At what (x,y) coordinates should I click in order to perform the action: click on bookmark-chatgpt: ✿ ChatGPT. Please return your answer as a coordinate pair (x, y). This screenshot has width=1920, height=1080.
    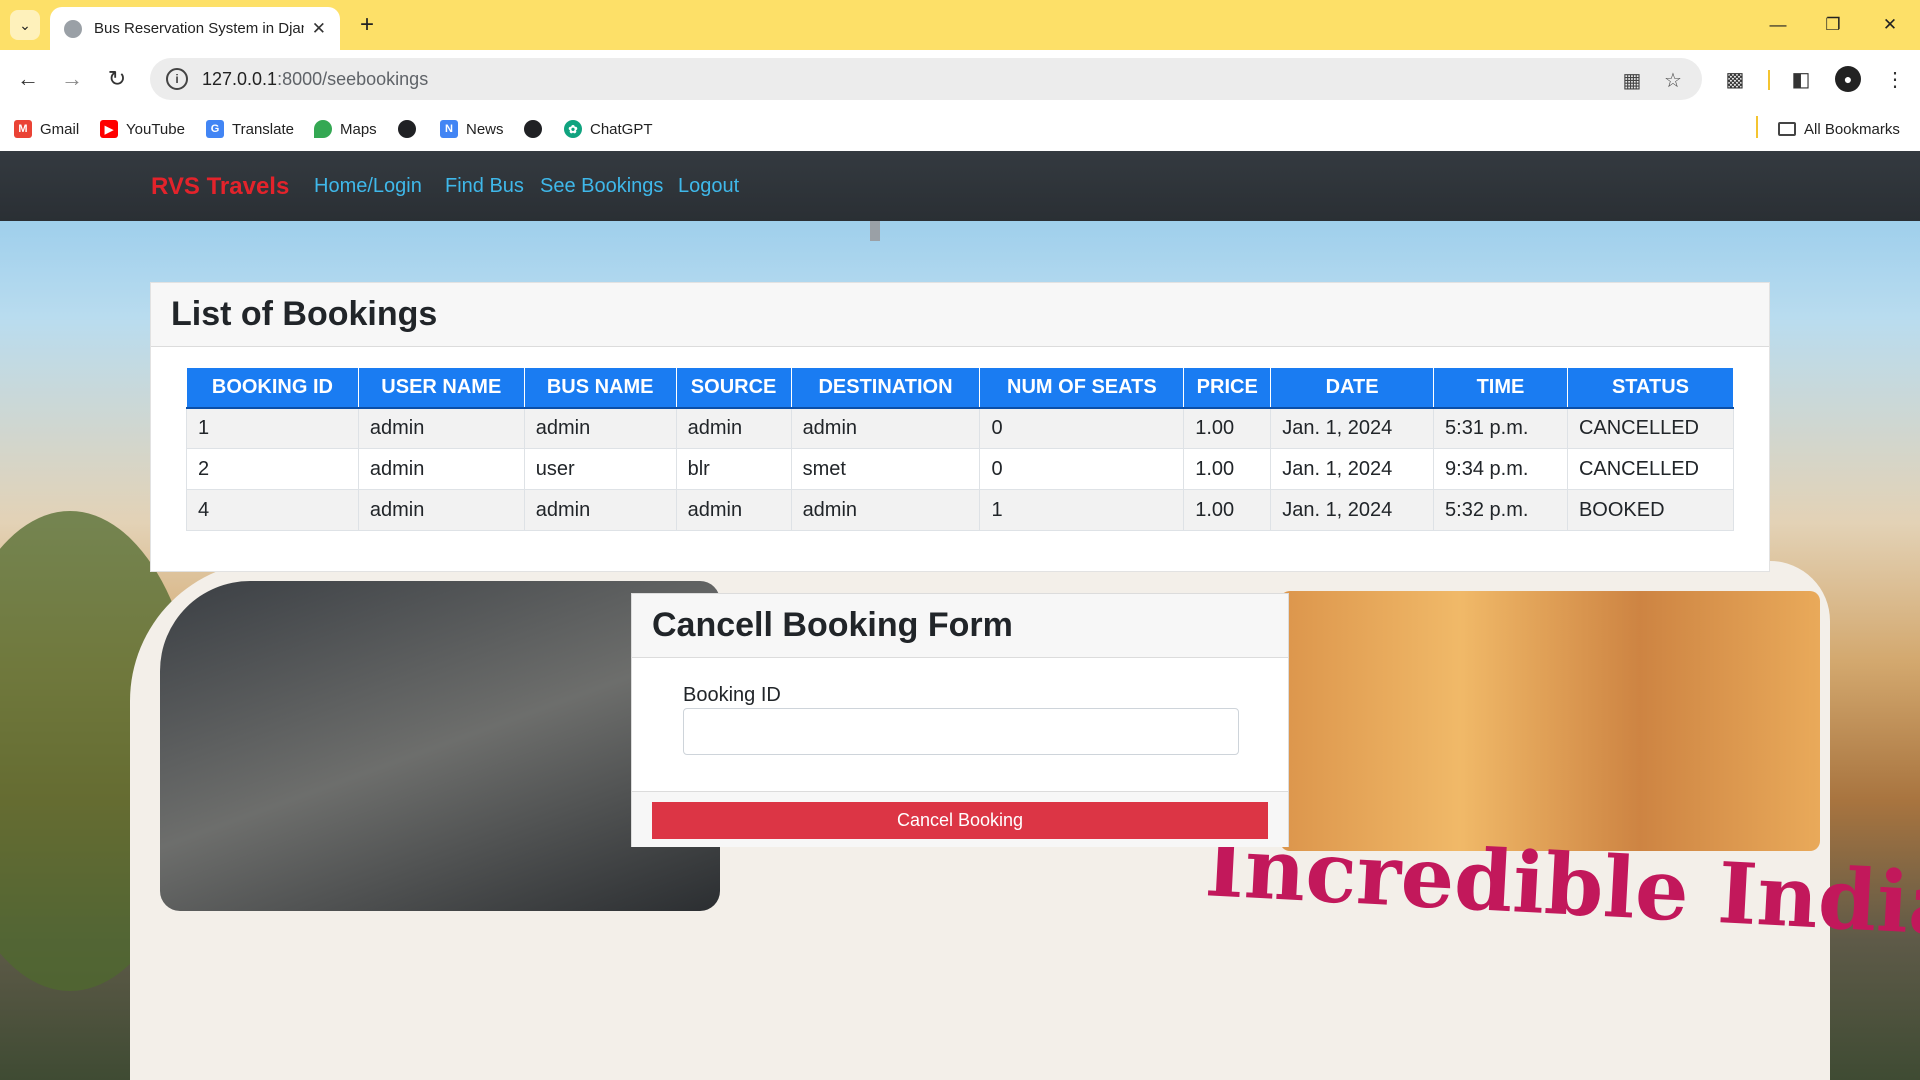
    Looking at the image, I should click on (608, 129).